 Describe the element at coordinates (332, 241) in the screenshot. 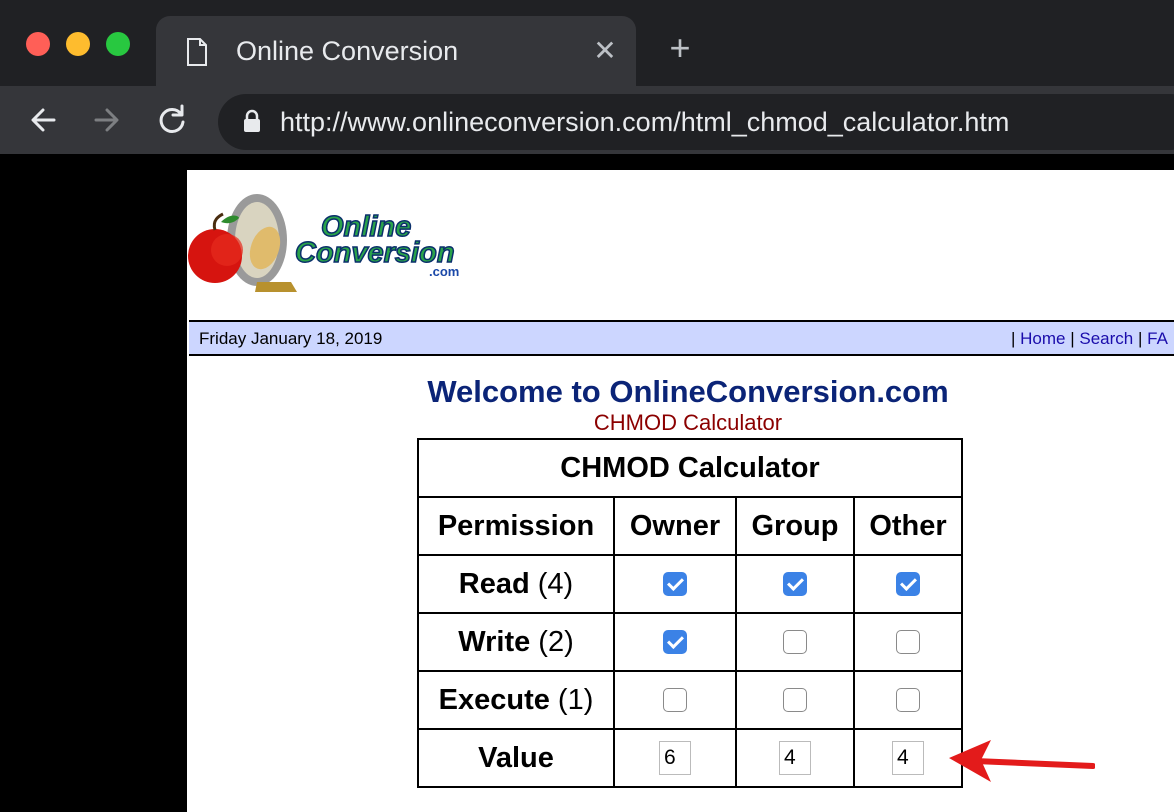

I see `onlineconversion-logo: Online Conversion .com` at that location.